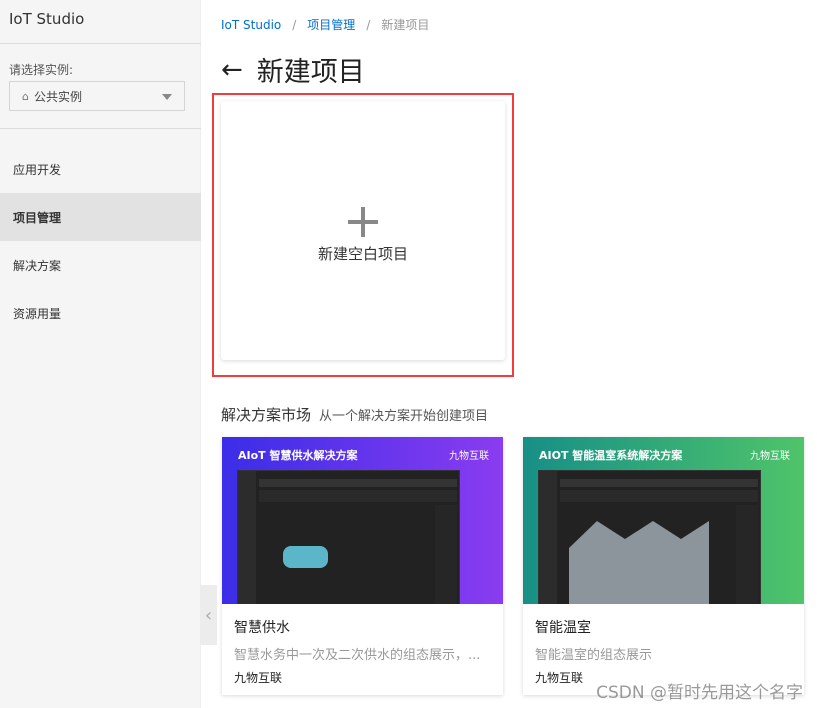 Image resolution: width=817 pixels, height=708 pixels. Describe the element at coordinates (310, 72) in the screenshot. I see `page-title: 新建项目` at that location.